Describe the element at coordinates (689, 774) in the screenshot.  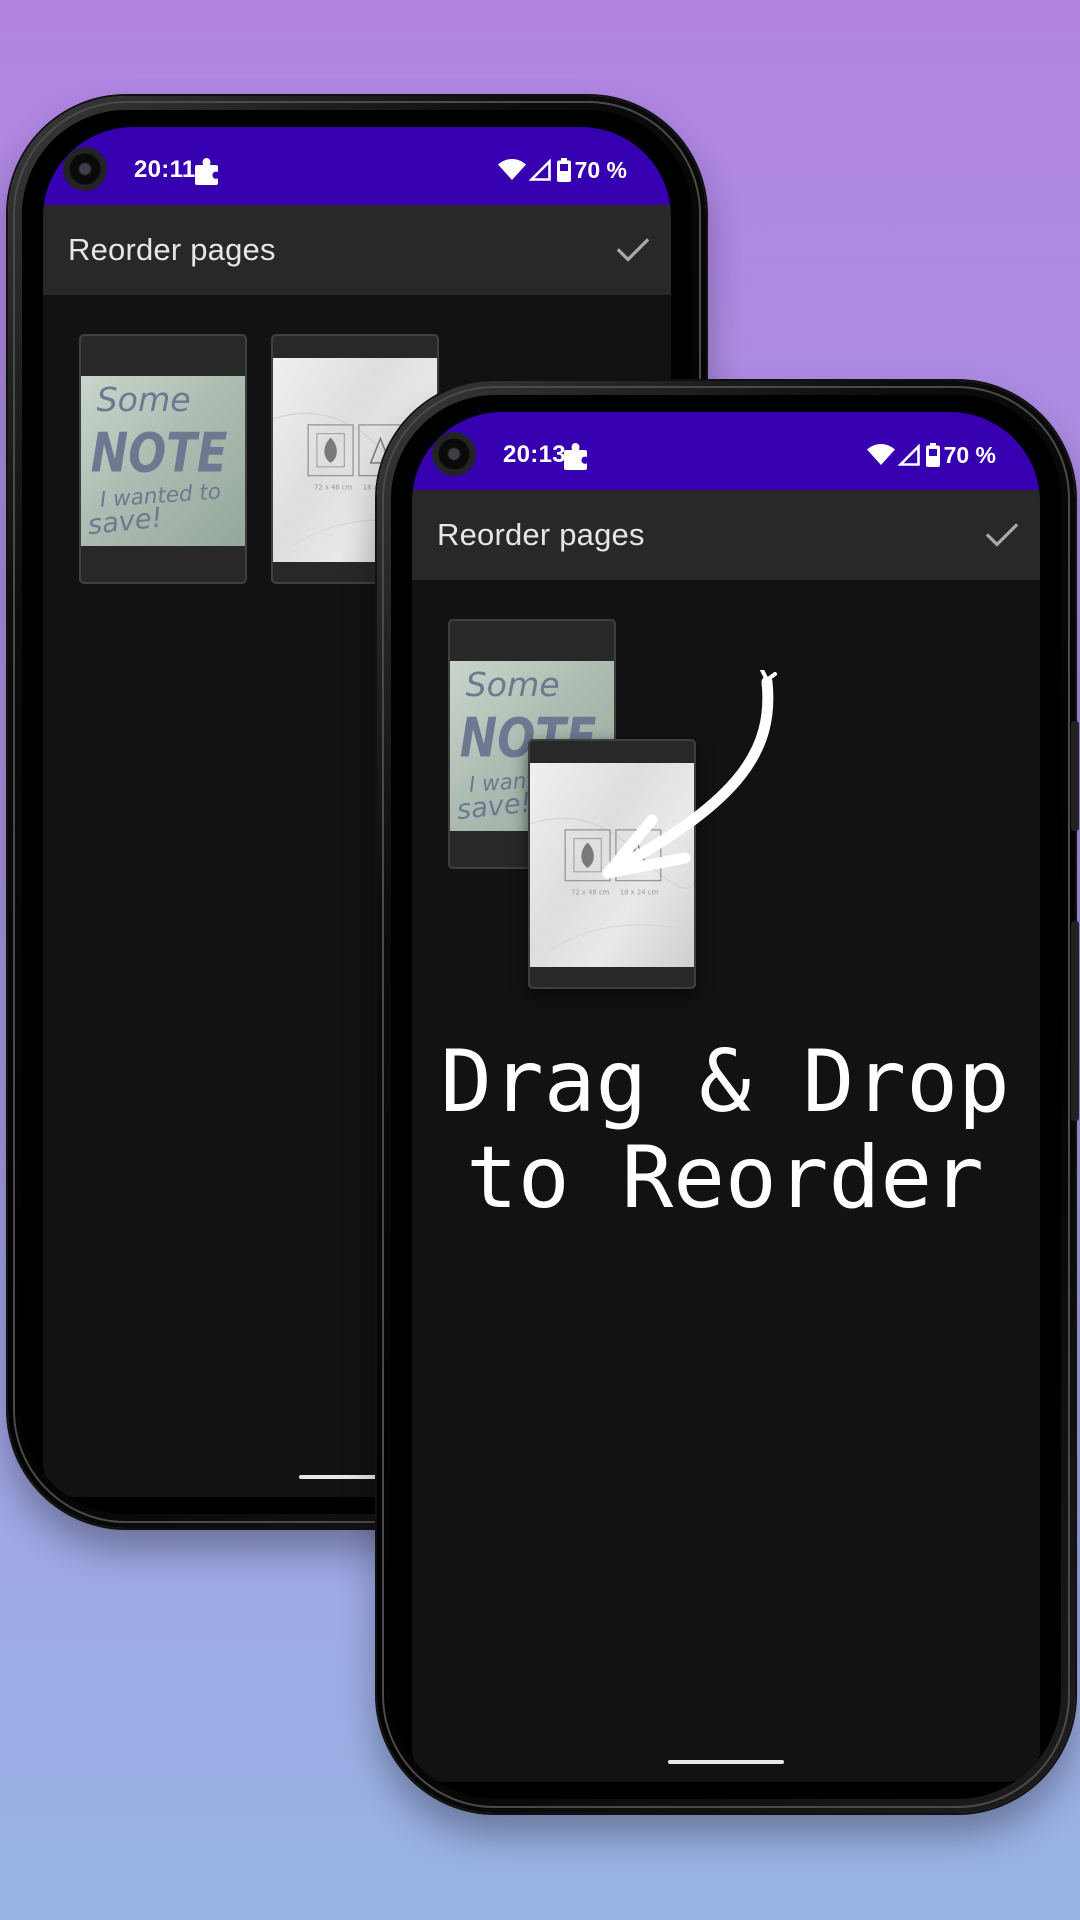
I see `curved-arrow-icon` at that location.